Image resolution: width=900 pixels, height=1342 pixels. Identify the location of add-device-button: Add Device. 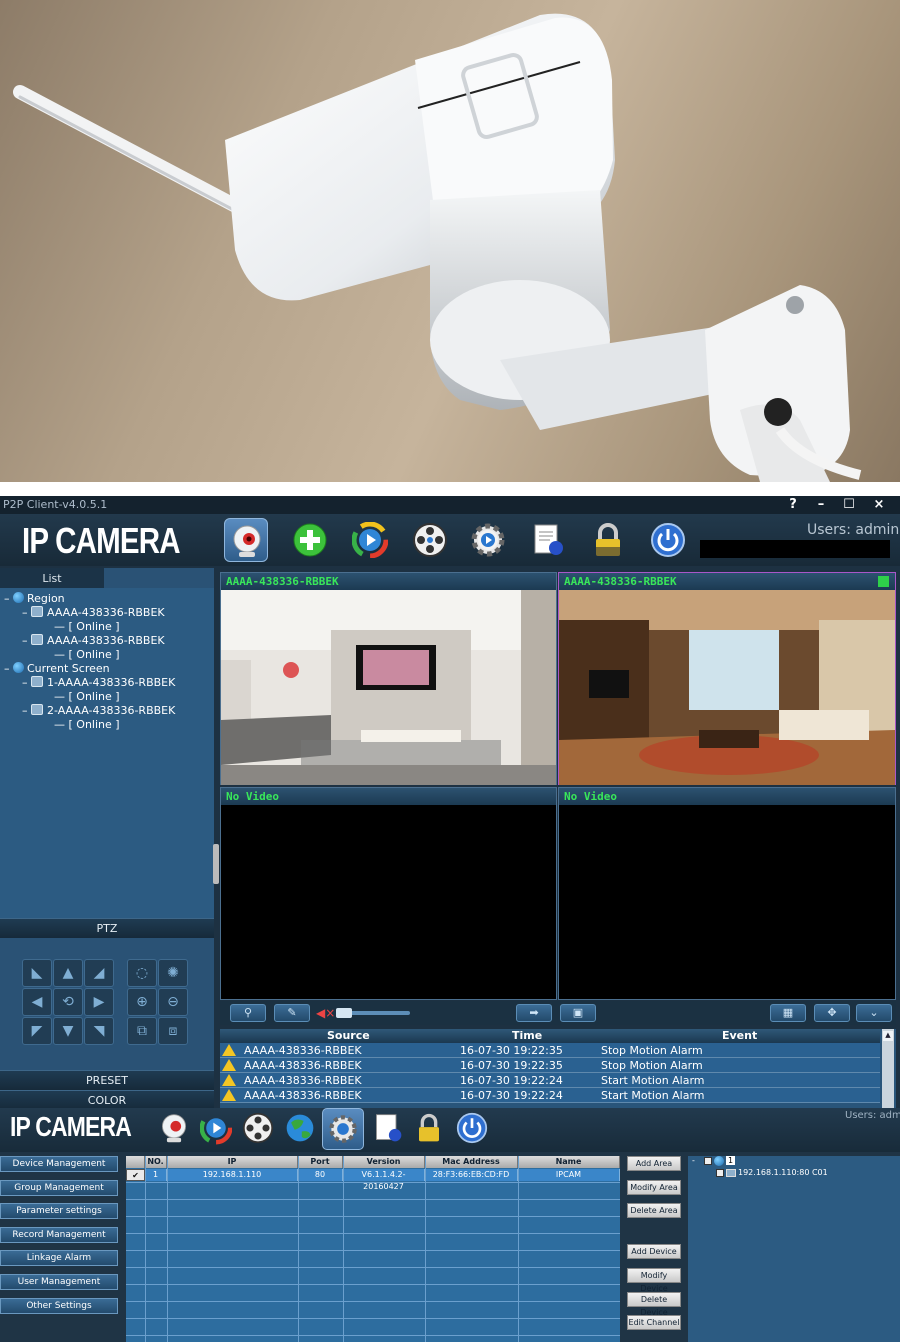
(654, 1251).